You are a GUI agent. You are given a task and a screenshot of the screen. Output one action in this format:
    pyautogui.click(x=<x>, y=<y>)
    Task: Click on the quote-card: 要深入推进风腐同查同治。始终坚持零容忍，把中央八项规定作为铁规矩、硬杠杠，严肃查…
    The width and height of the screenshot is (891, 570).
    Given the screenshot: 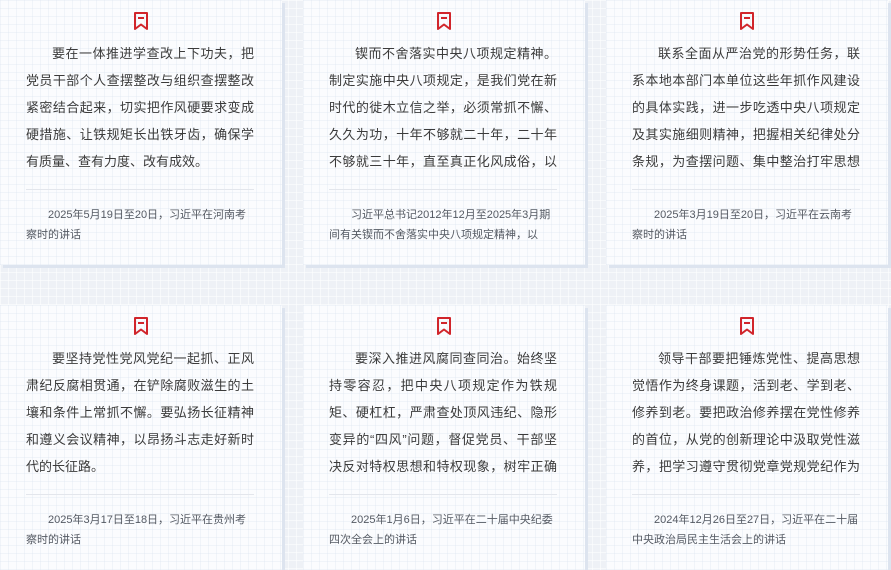 What is the action you would take?
    pyautogui.click(x=444, y=437)
    